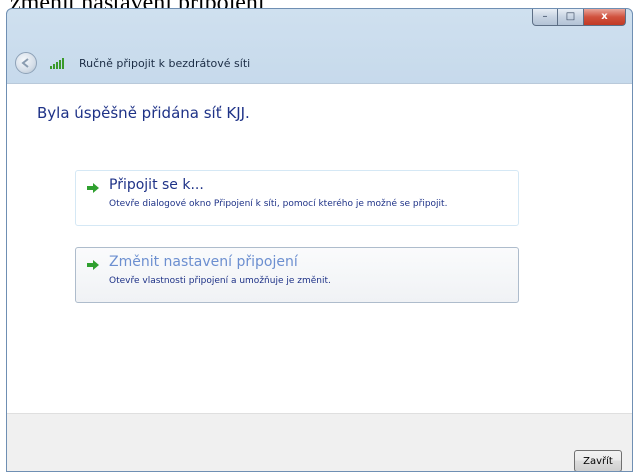 The width and height of the screenshot is (633, 472). I want to click on dialog-footer: Zavřít, so click(319, 442).